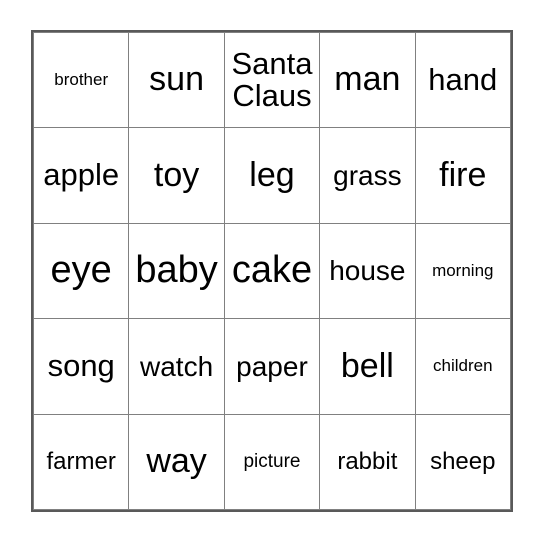  I want to click on bingo-cell-label: children, so click(463, 366).